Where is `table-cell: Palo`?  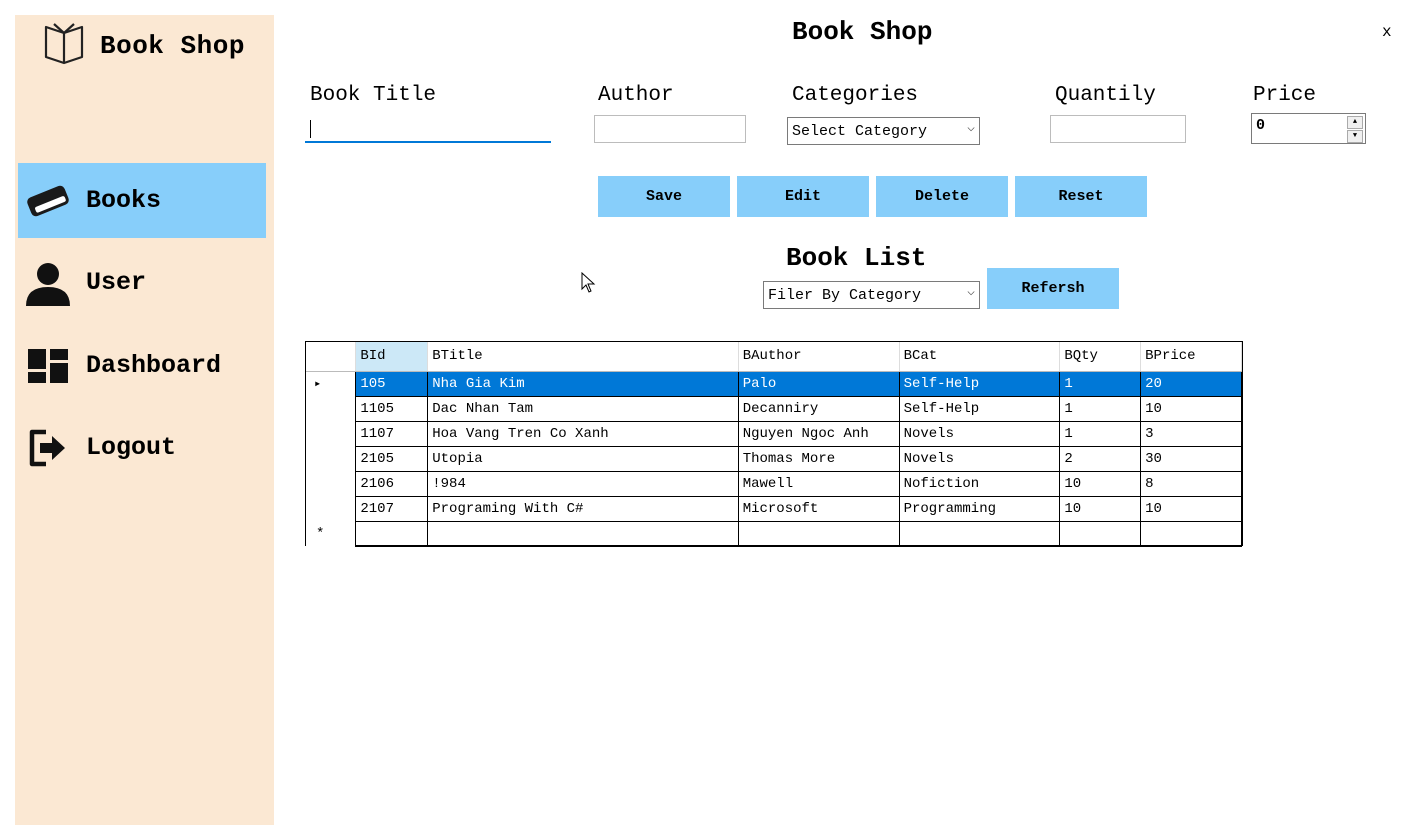
table-cell: Palo is located at coordinates (818, 383).